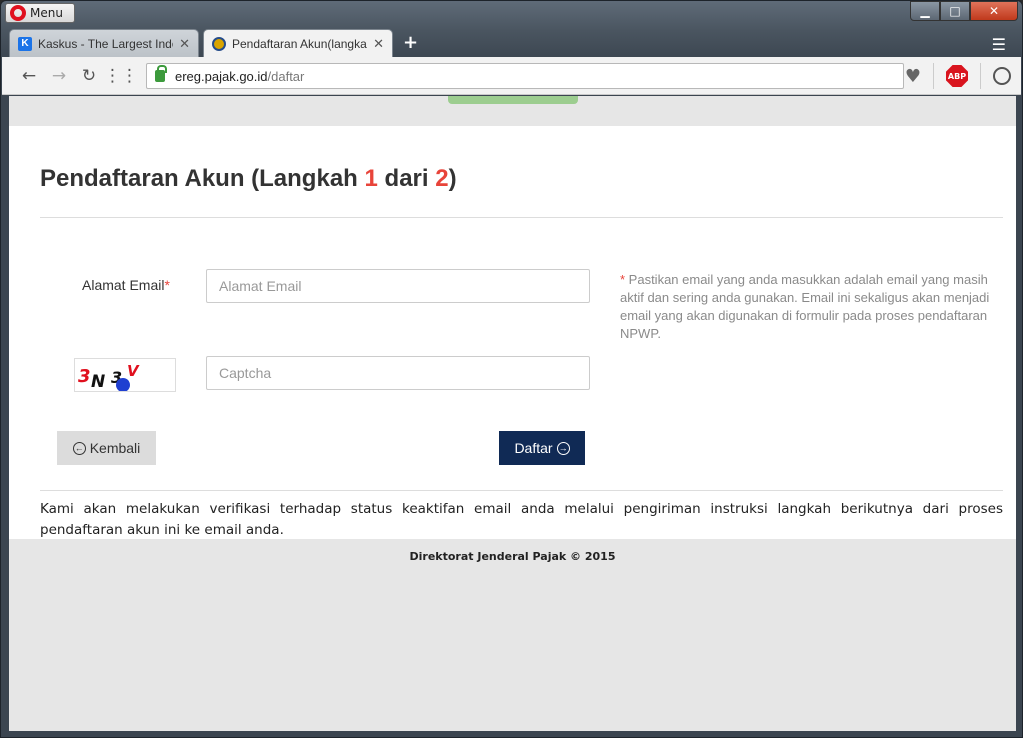 This screenshot has width=1023, height=738. I want to click on submit-label: Daftar, so click(533, 448).